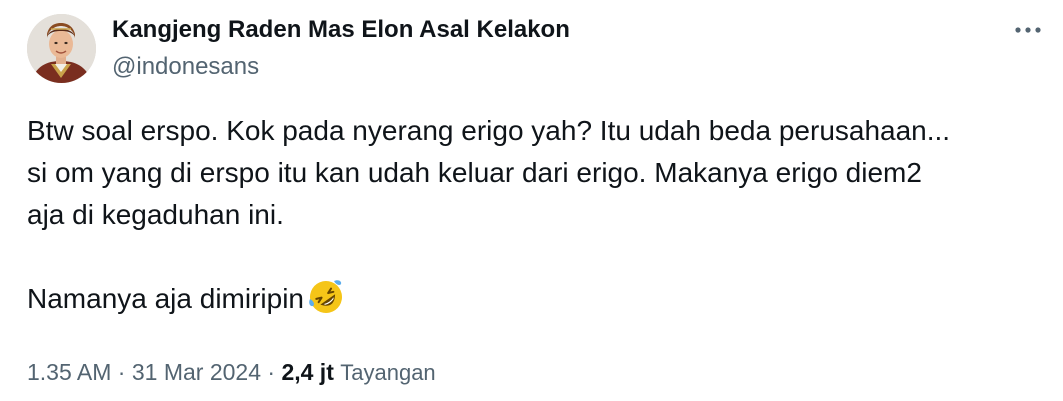  I want to click on more-options-button, so click(1028, 30).